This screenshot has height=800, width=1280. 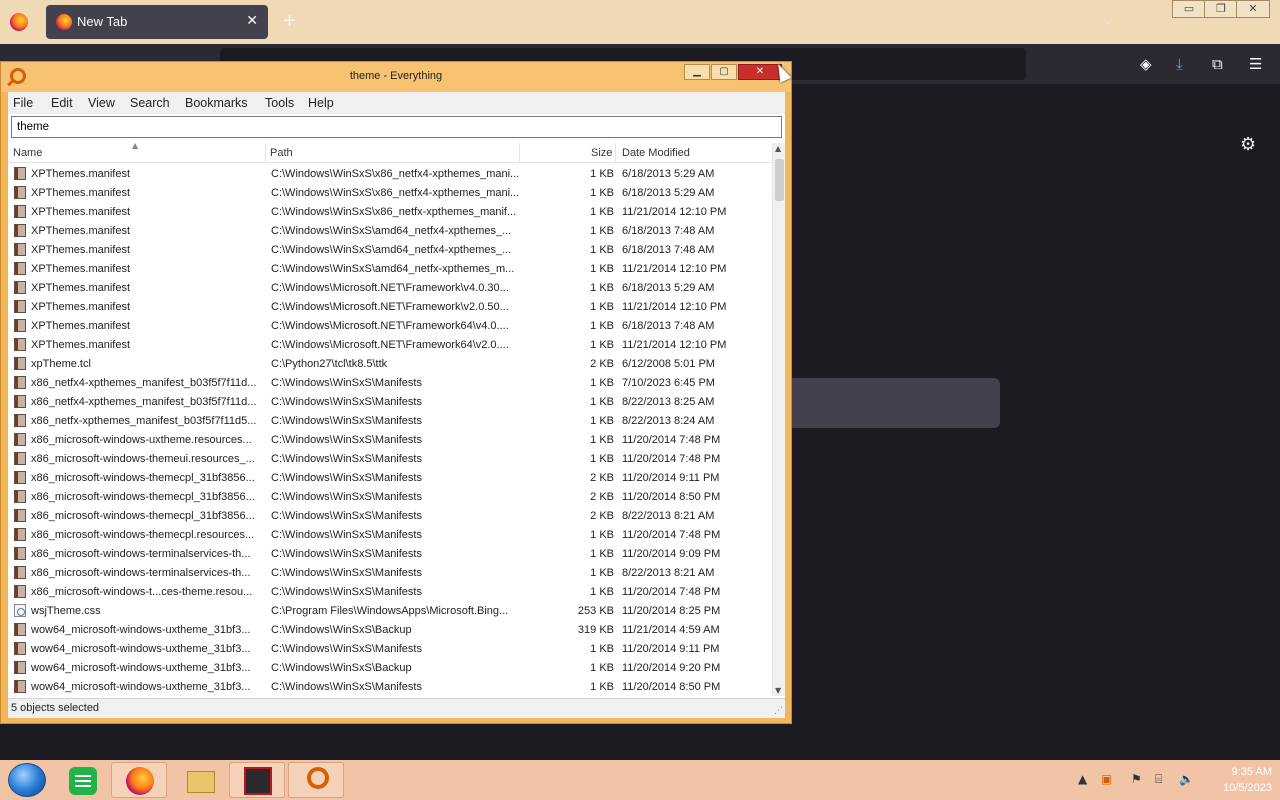 I want to click on window-minimize-button: ▭, so click(x=1189, y=9).